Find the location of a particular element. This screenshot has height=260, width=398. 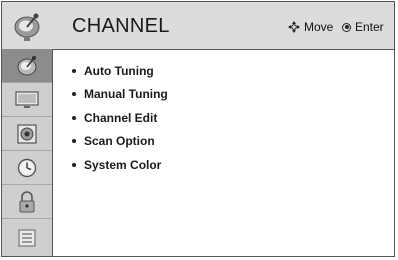

menu-item-label: Scan Option is located at coordinates (119, 141).